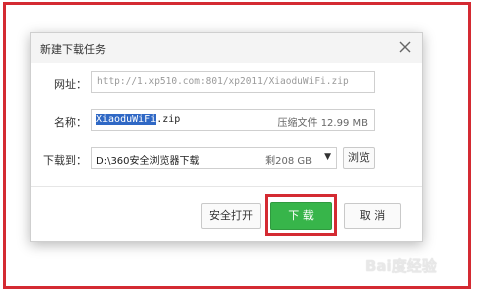 The height and width of the screenshot is (295, 480). What do you see at coordinates (148, 161) in the screenshot?
I see `download-path-text: D:\360安全浏览器下载` at bounding box center [148, 161].